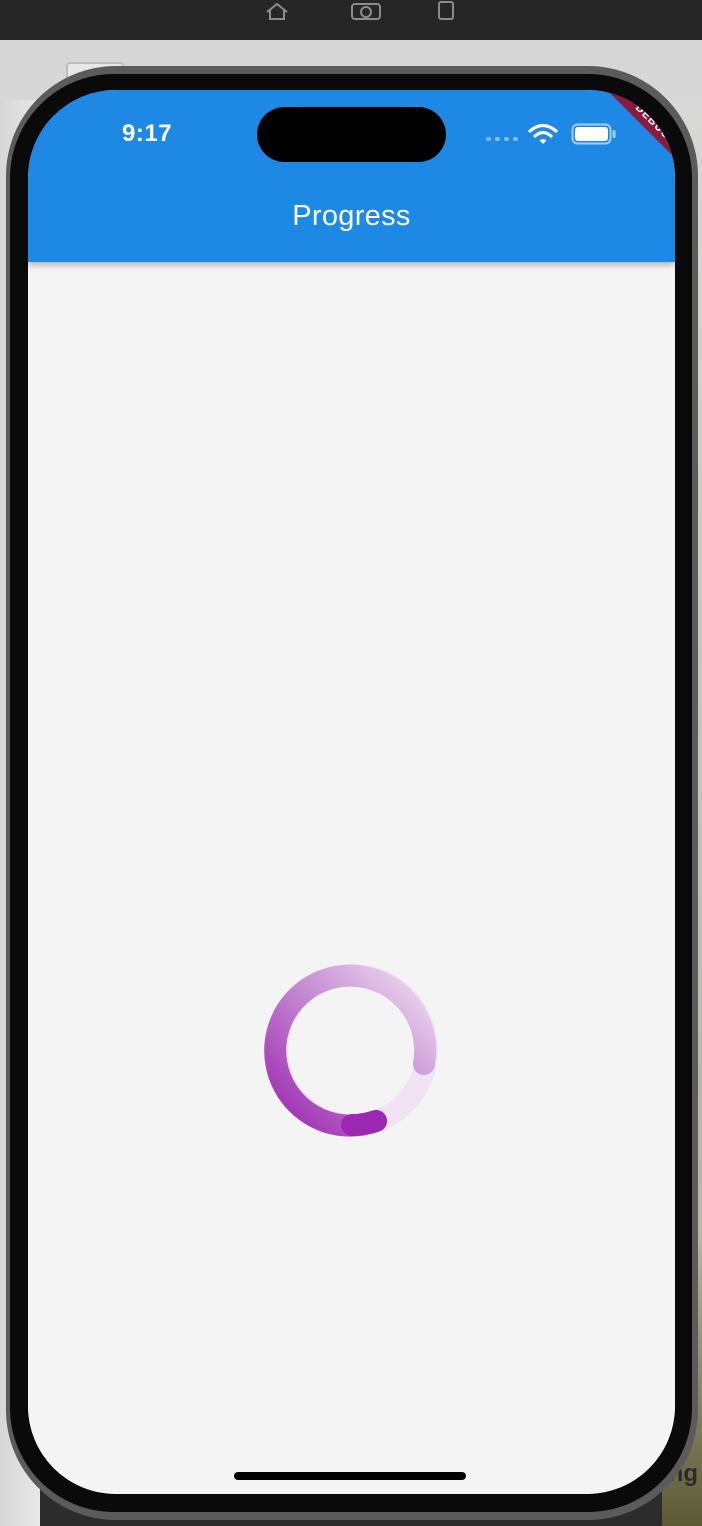 This screenshot has width=702, height=1526. I want to click on home-icon, so click(277, 10).